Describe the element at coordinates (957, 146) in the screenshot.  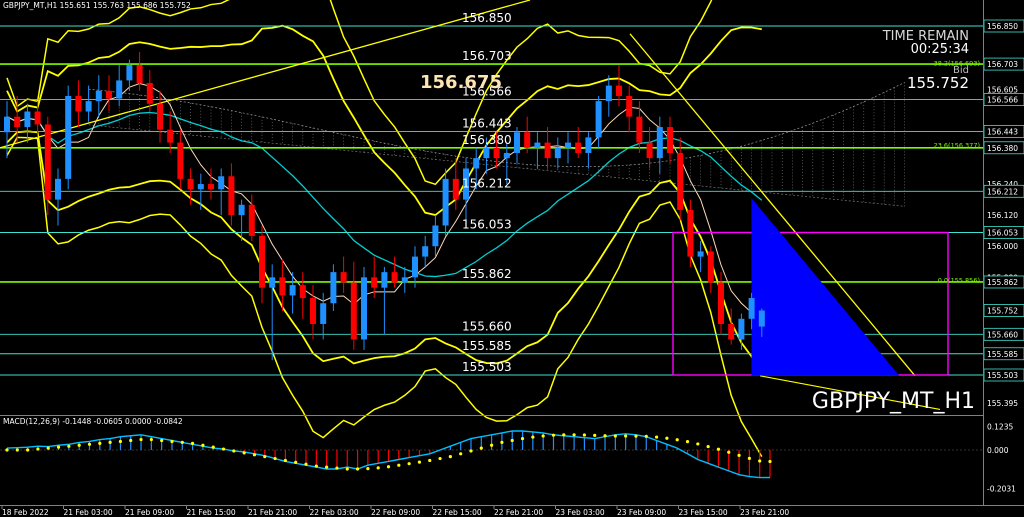
I see `fib-label: 23.6(156.377)` at that location.